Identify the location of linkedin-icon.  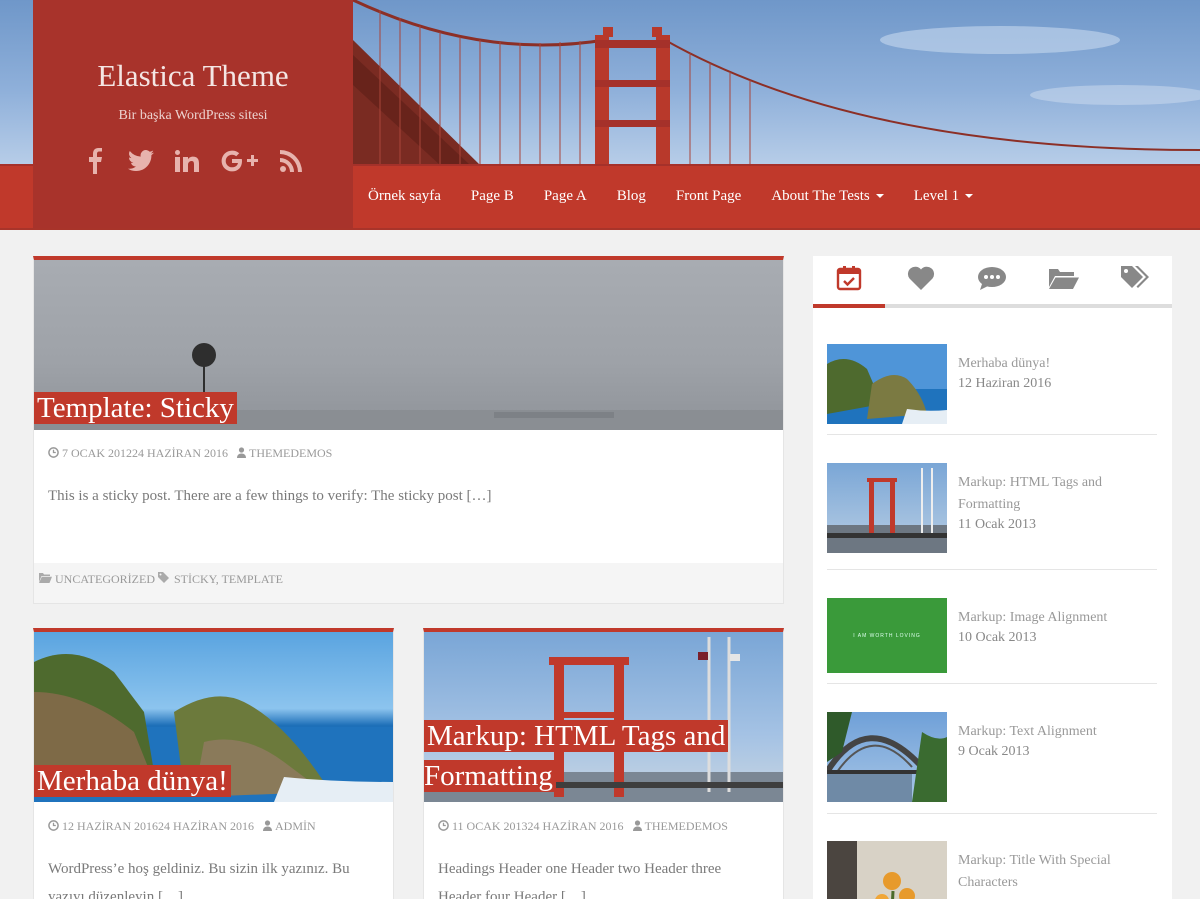
(187, 161).